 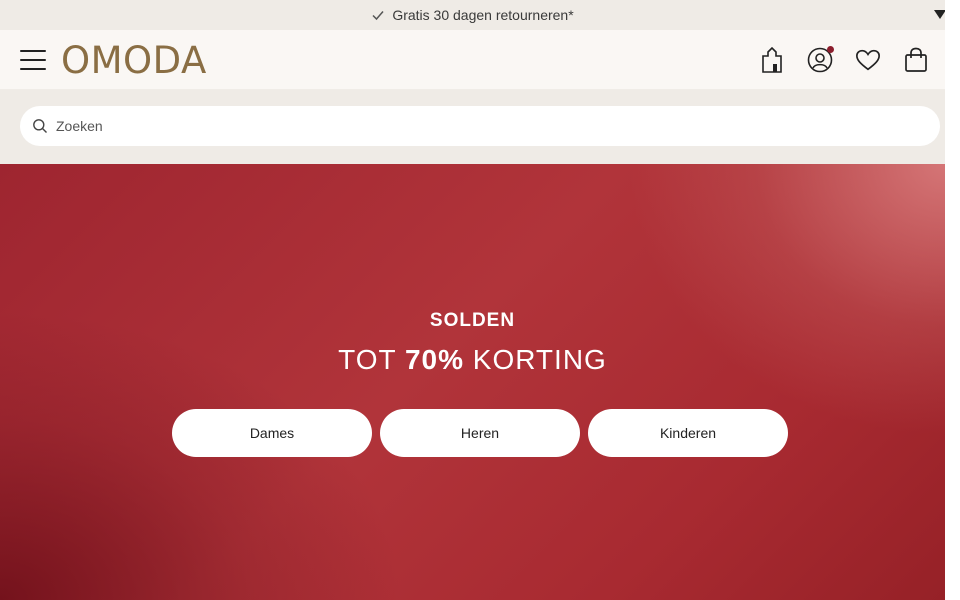 What do you see at coordinates (952, 300) in the screenshot?
I see `scrollbar` at bounding box center [952, 300].